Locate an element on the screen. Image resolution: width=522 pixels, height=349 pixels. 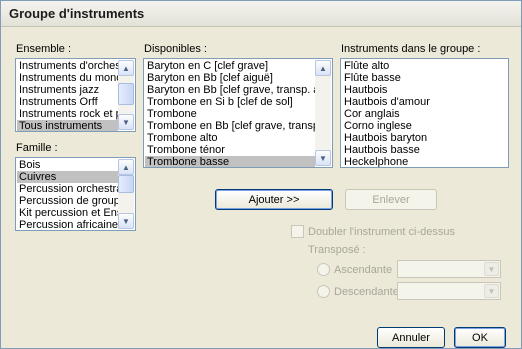
title-bar: Groupe d'instruments is located at coordinates (261, 14).